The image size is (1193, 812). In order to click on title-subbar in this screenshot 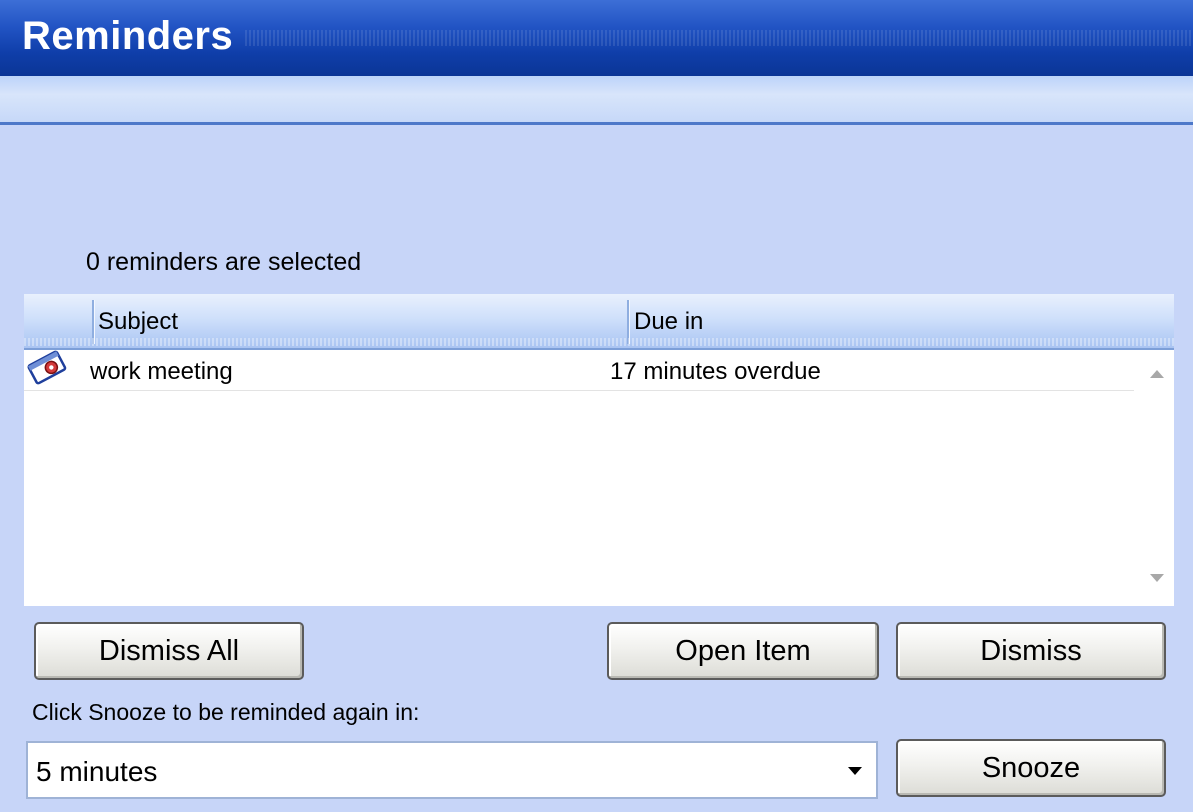, I will do `click(596, 100)`.